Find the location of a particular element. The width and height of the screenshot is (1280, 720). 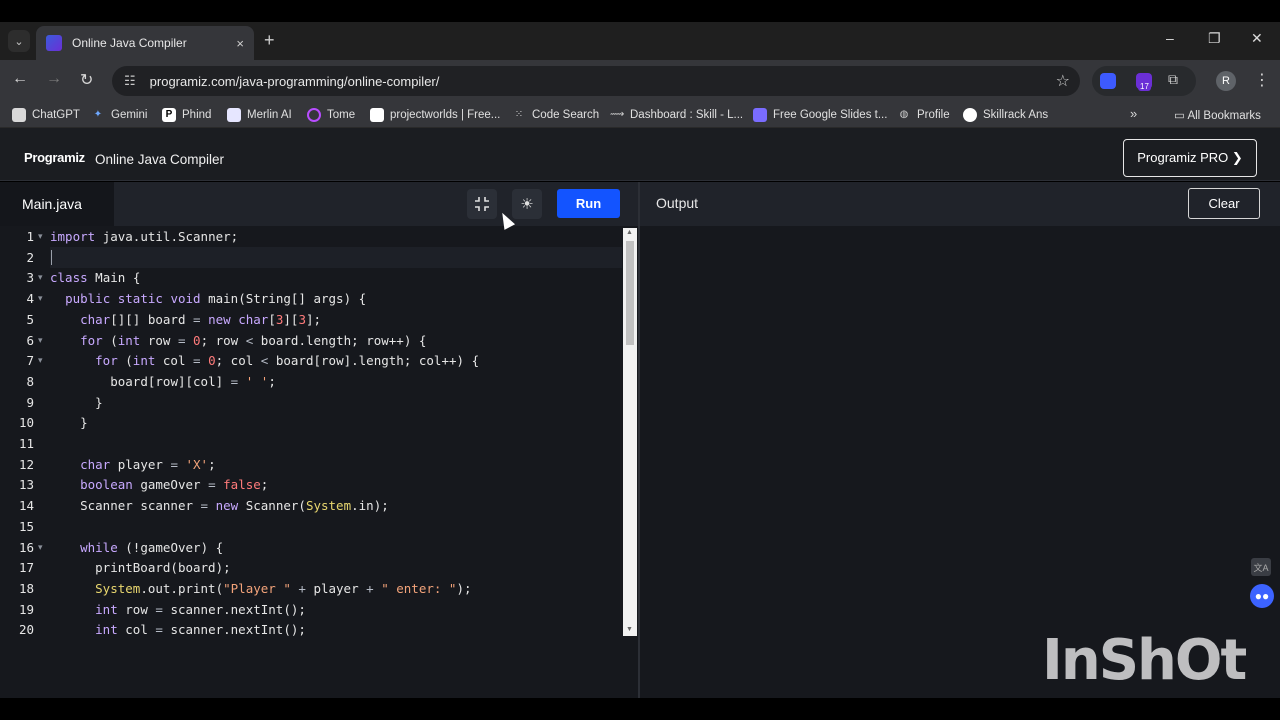

bookmark-phind: P Phind is located at coordinates (186, 115).